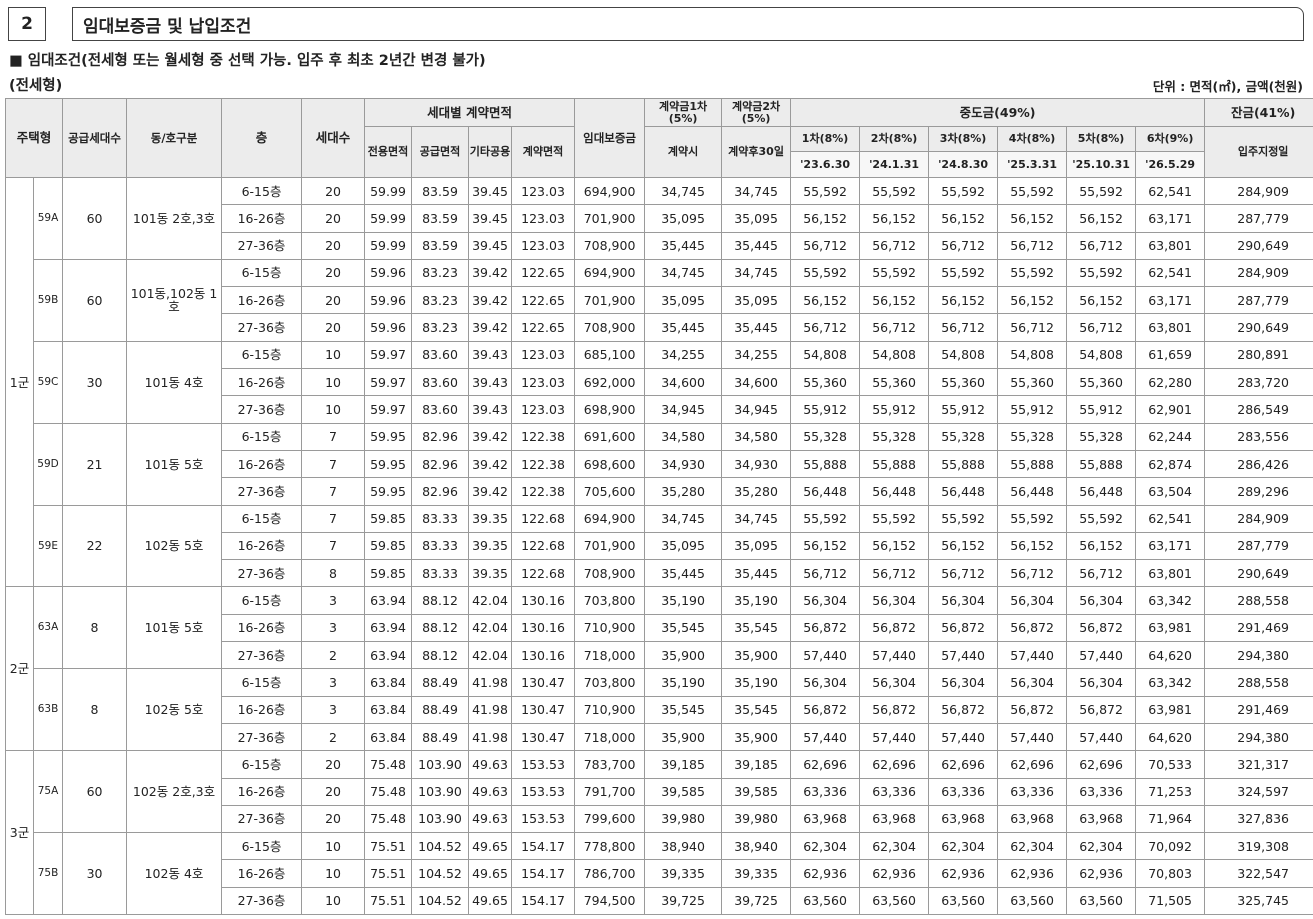 Image resolution: width=1313 pixels, height=919 pixels. Describe the element at coordinates (1101, 140) in the screenshot. I see `mid-label: 5차(8%)` at that location.